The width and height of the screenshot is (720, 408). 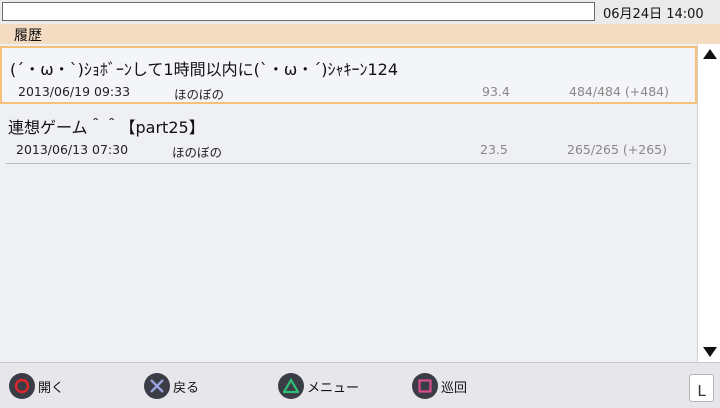 I want to click on scrollbar, so click(x=708, y=203).